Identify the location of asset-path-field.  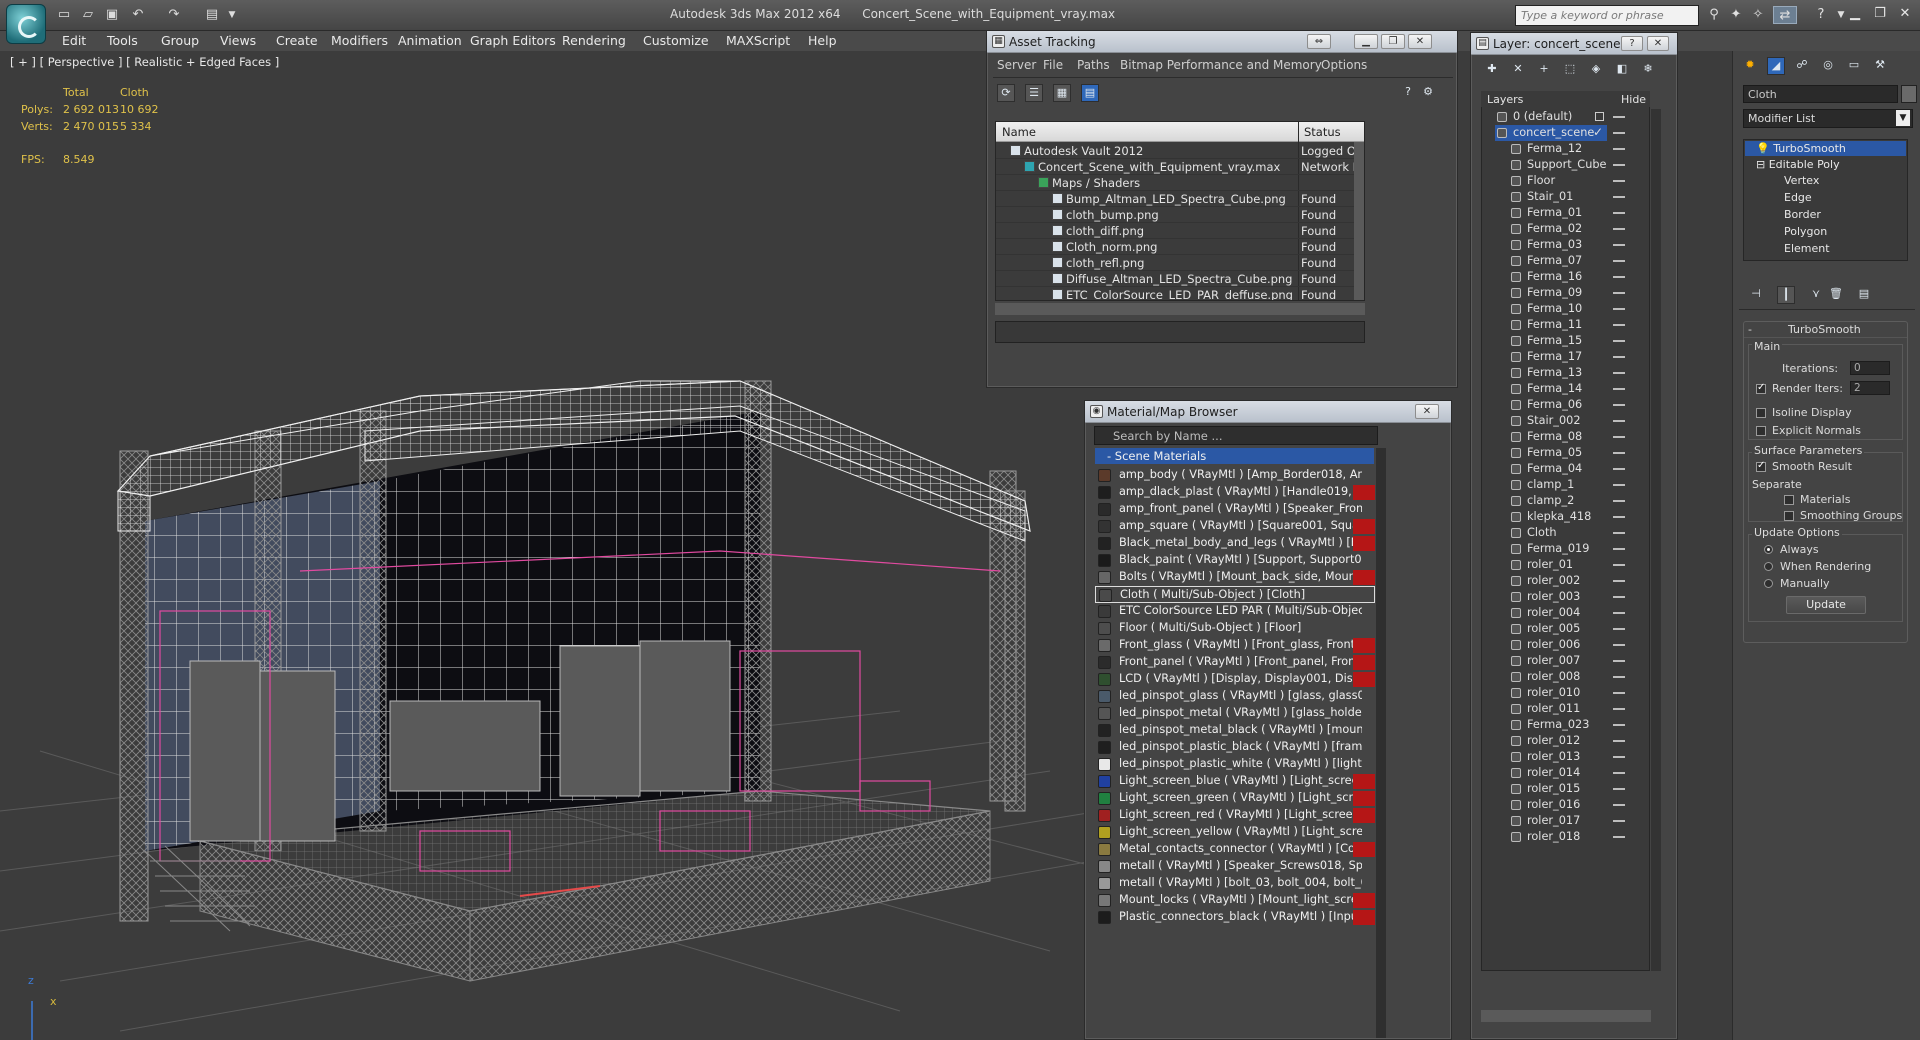
(1180, 332).